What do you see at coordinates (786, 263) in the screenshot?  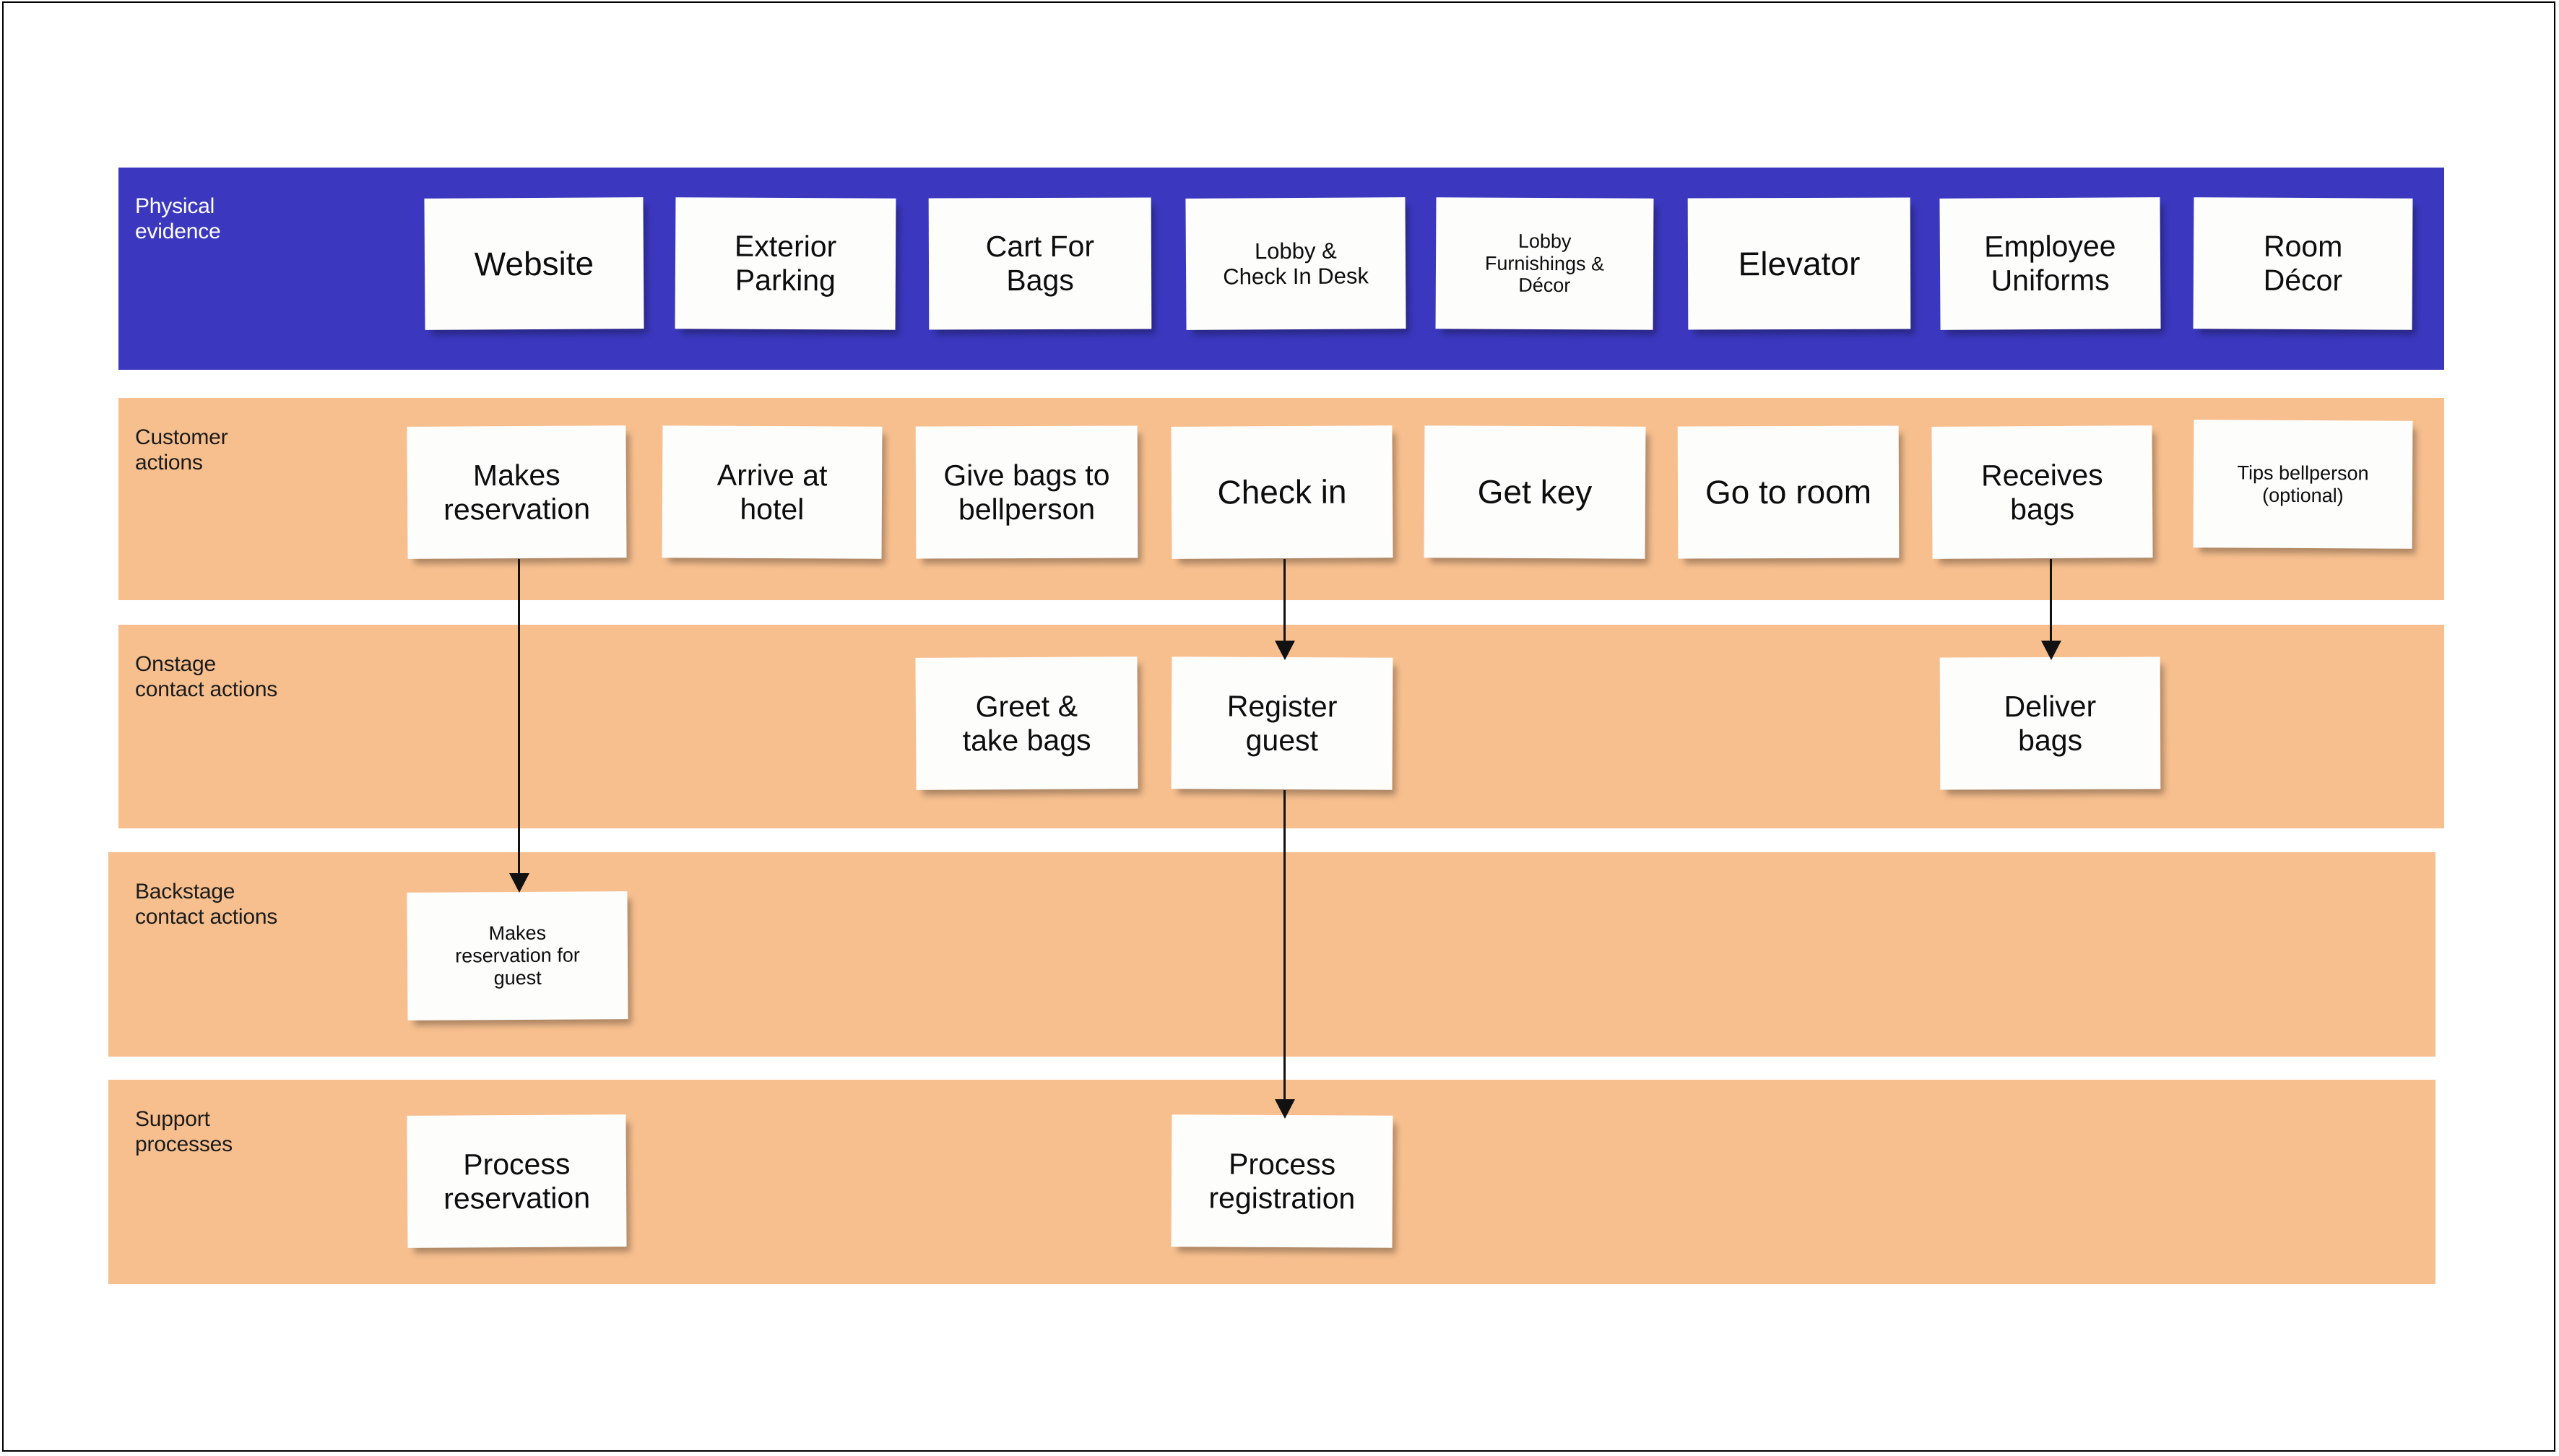 I see `card-exterior-parking: Exterior Parking` at bounding box center [786, 263].